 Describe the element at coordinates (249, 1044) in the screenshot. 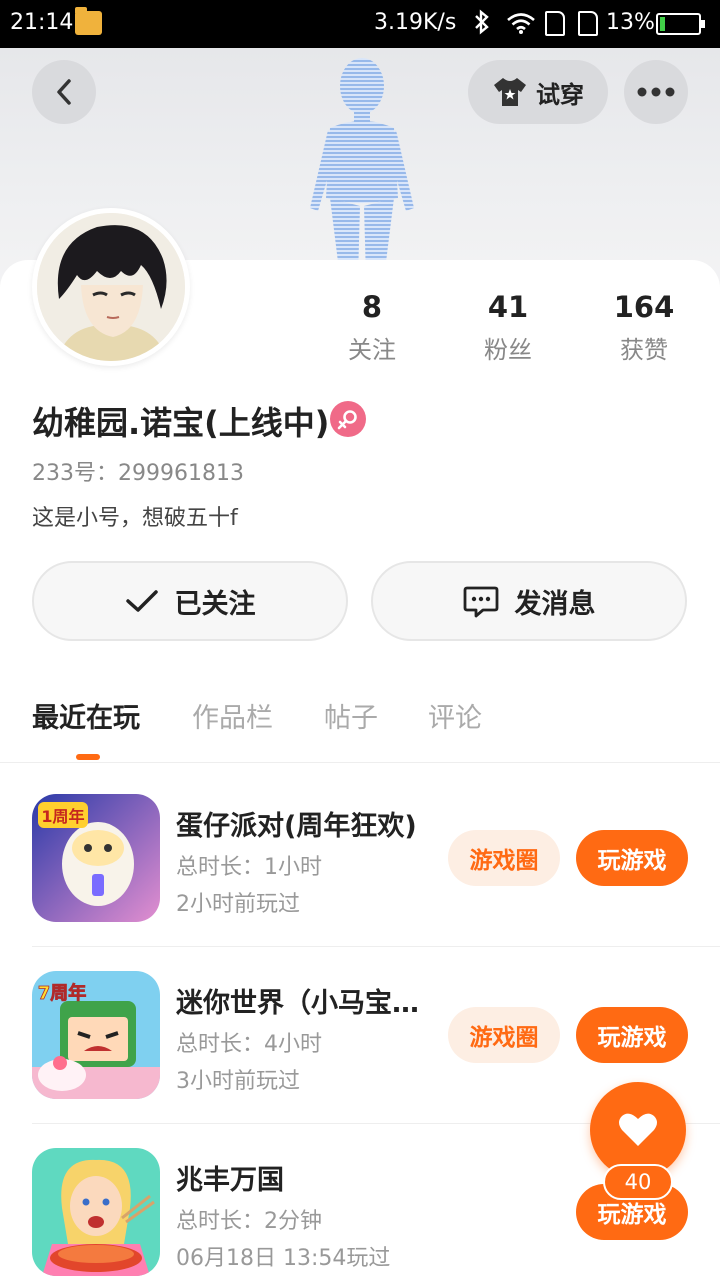

I see `game-duration: 总时长：4小时` at that location.